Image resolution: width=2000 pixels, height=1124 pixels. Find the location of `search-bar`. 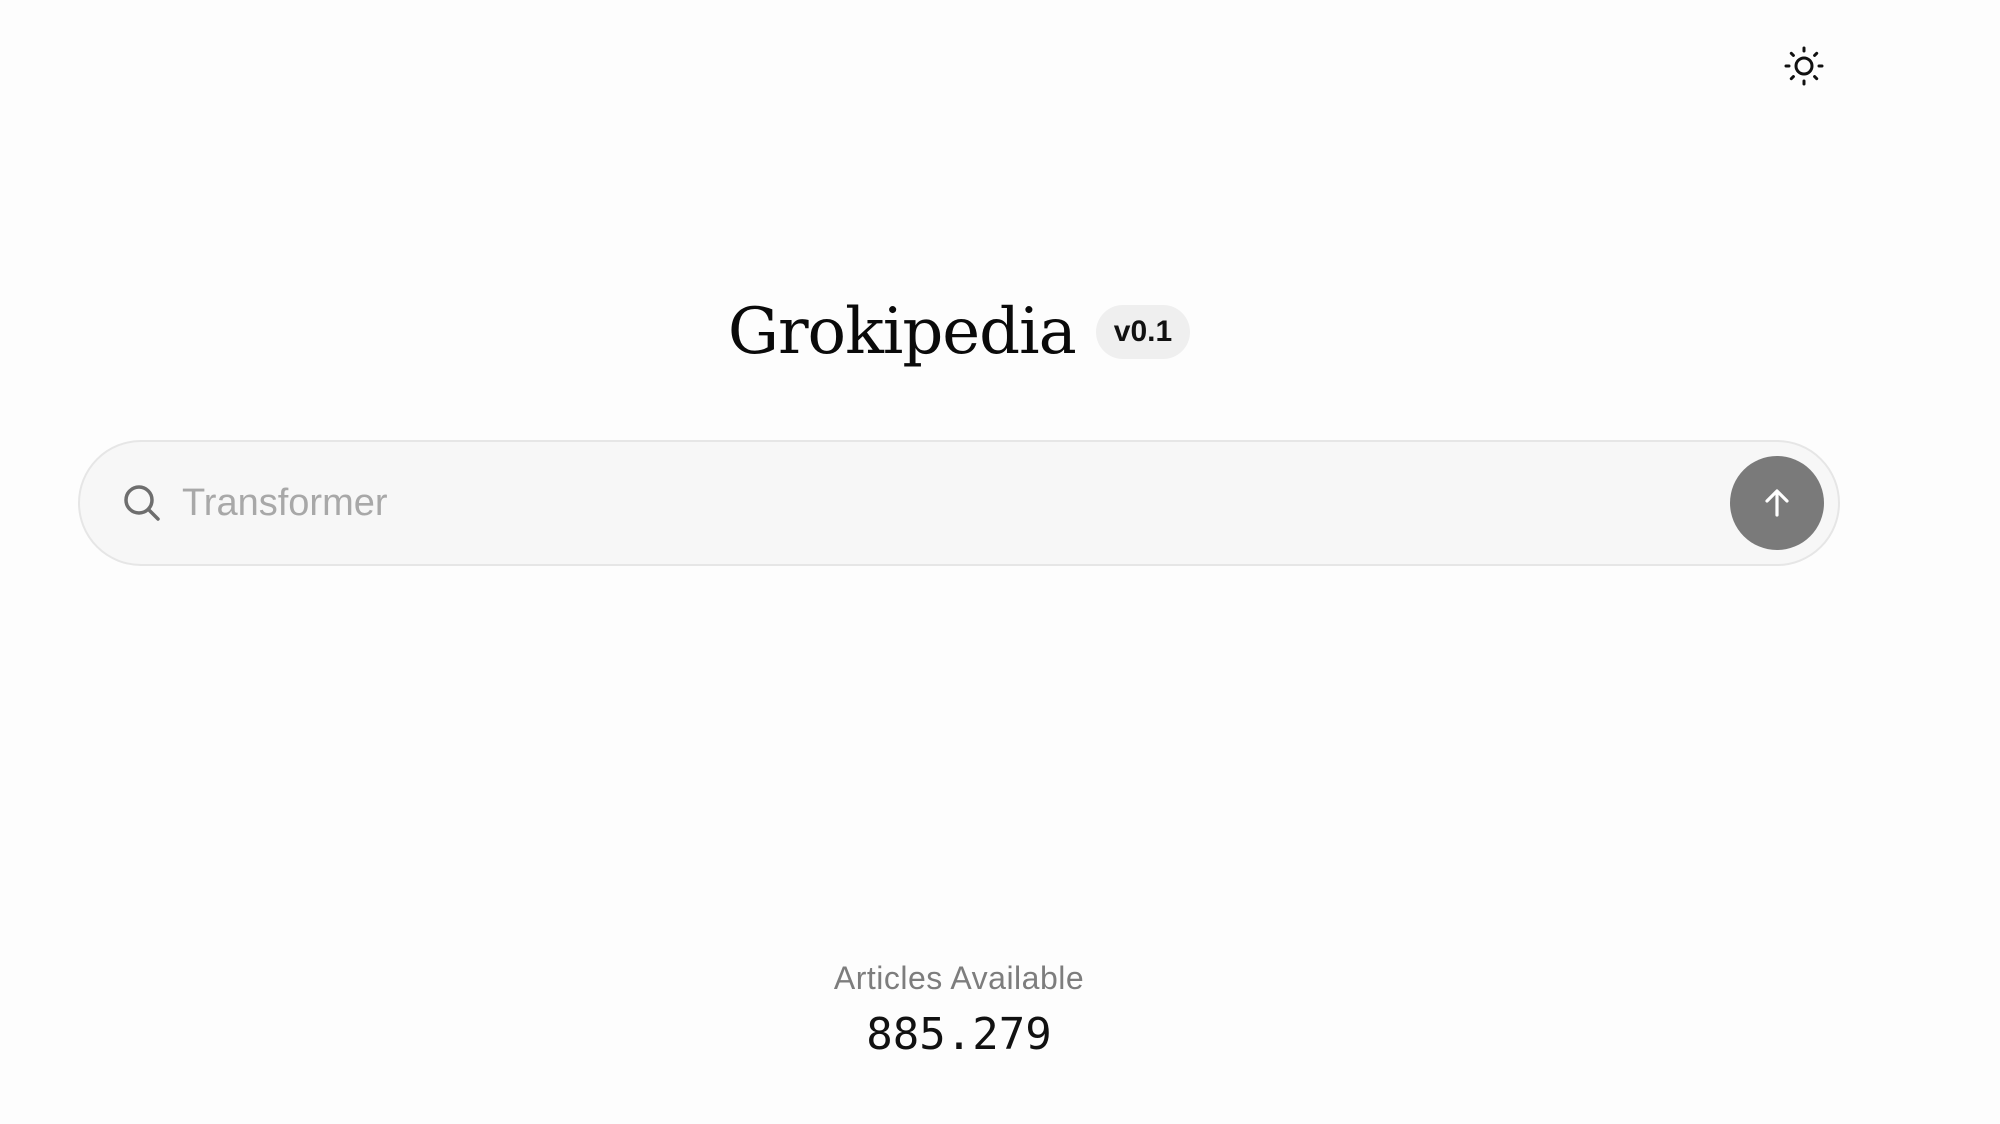

search-bar is located at coordinates (959, 503).